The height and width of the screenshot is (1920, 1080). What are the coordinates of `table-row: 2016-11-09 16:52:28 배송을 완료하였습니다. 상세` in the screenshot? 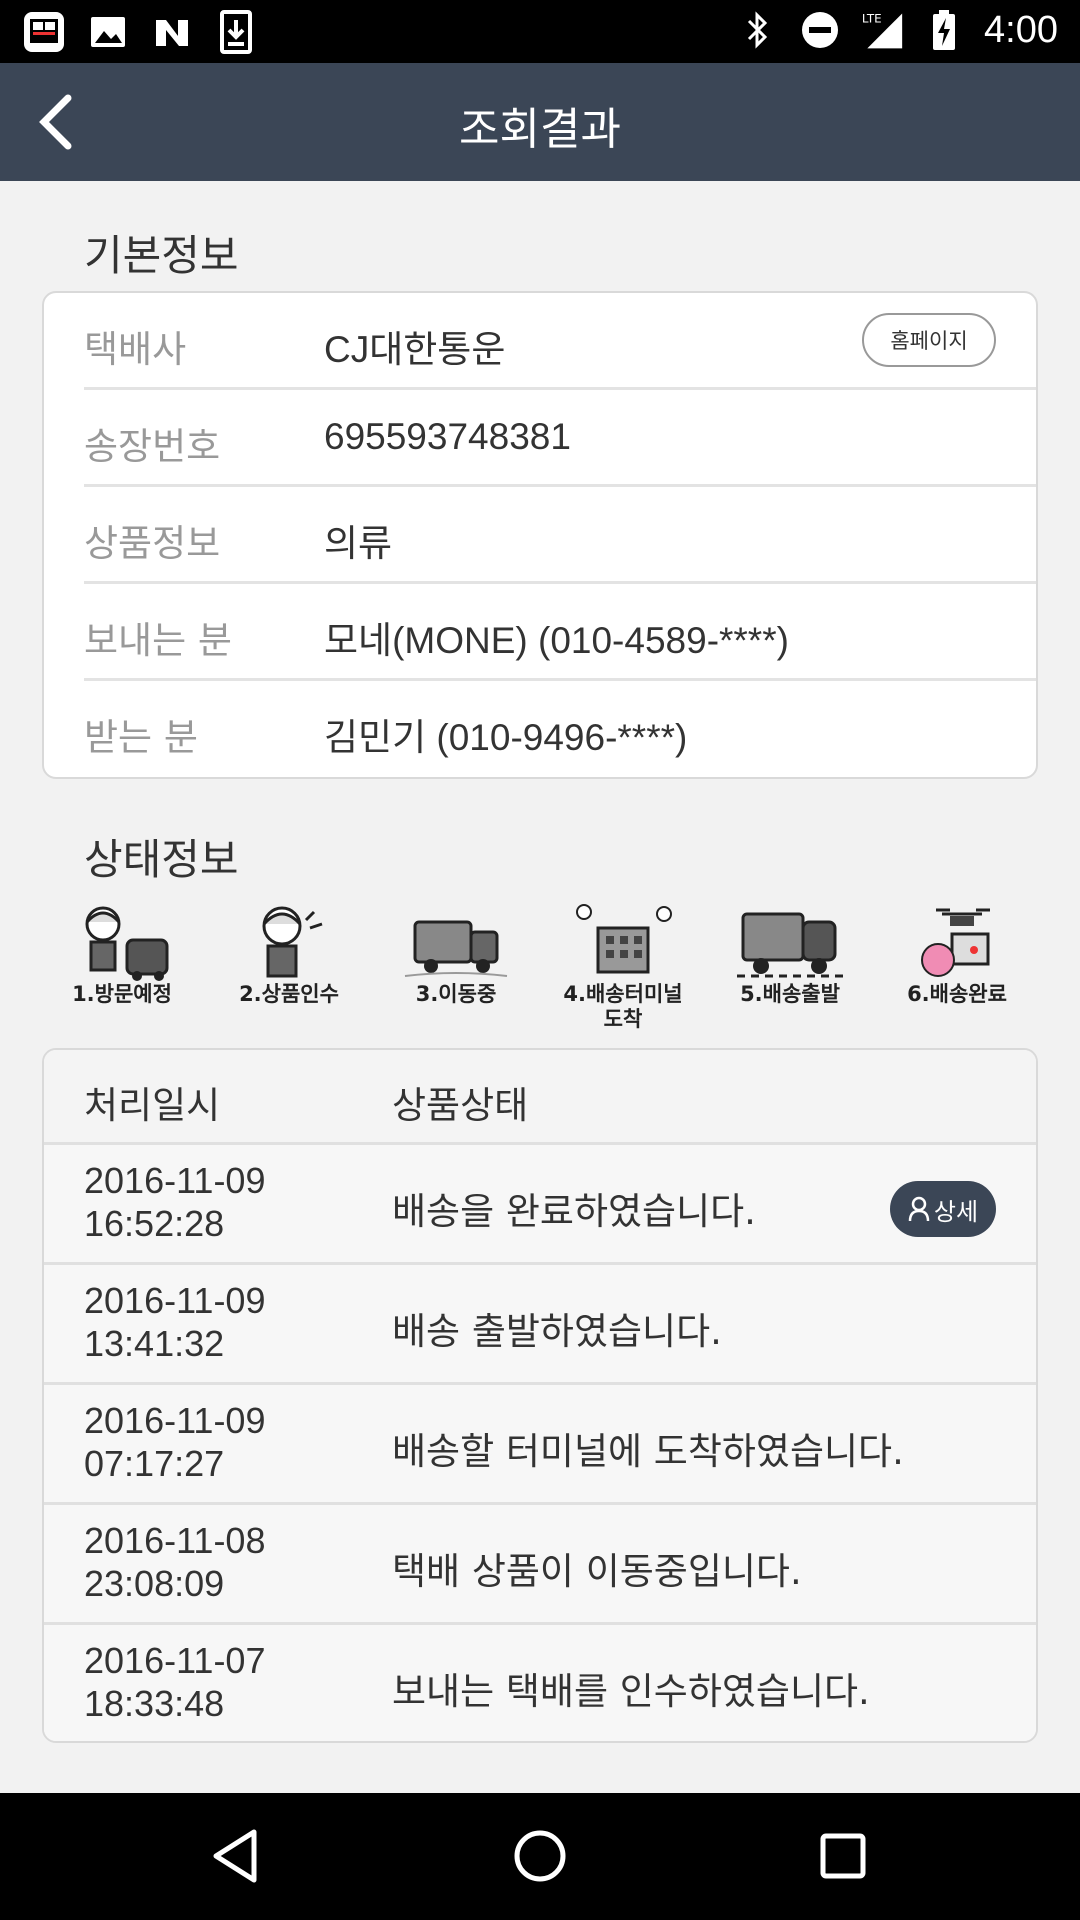 It's located at (540, 1205).